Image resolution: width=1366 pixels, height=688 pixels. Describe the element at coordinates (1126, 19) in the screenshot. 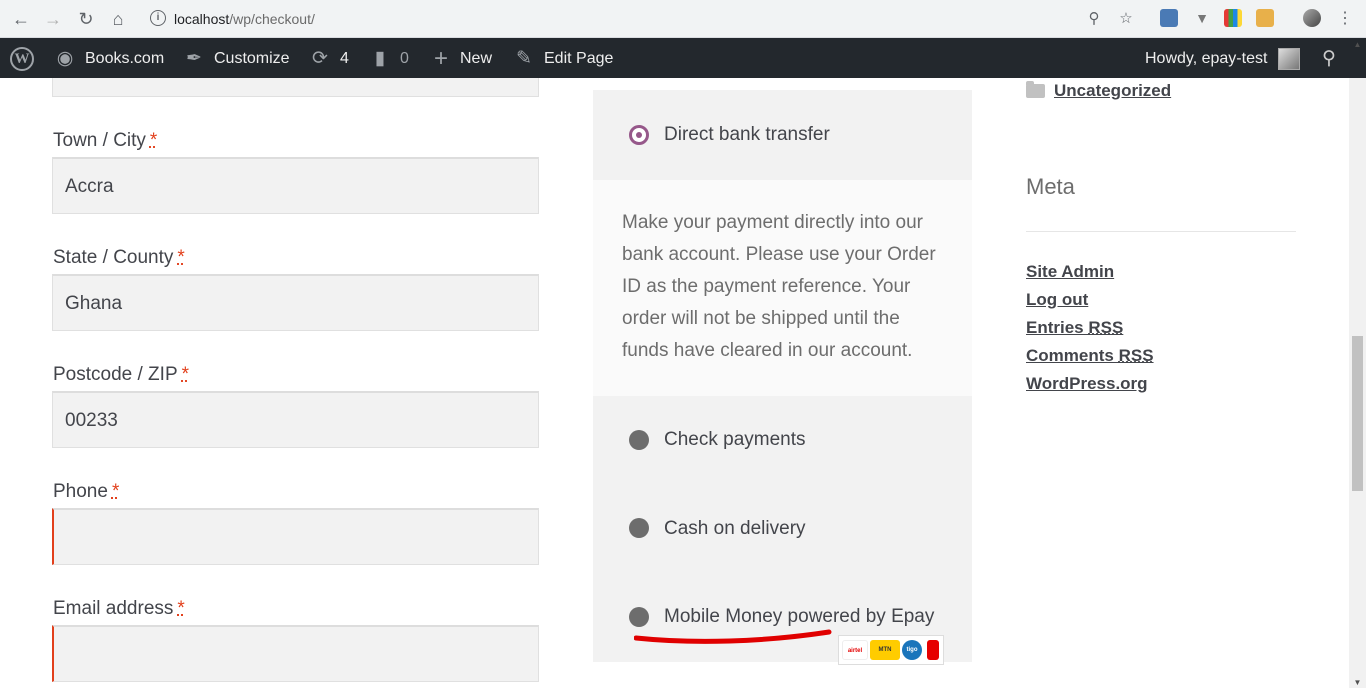

I see `bookmark-star-icon: ☆` at that location.